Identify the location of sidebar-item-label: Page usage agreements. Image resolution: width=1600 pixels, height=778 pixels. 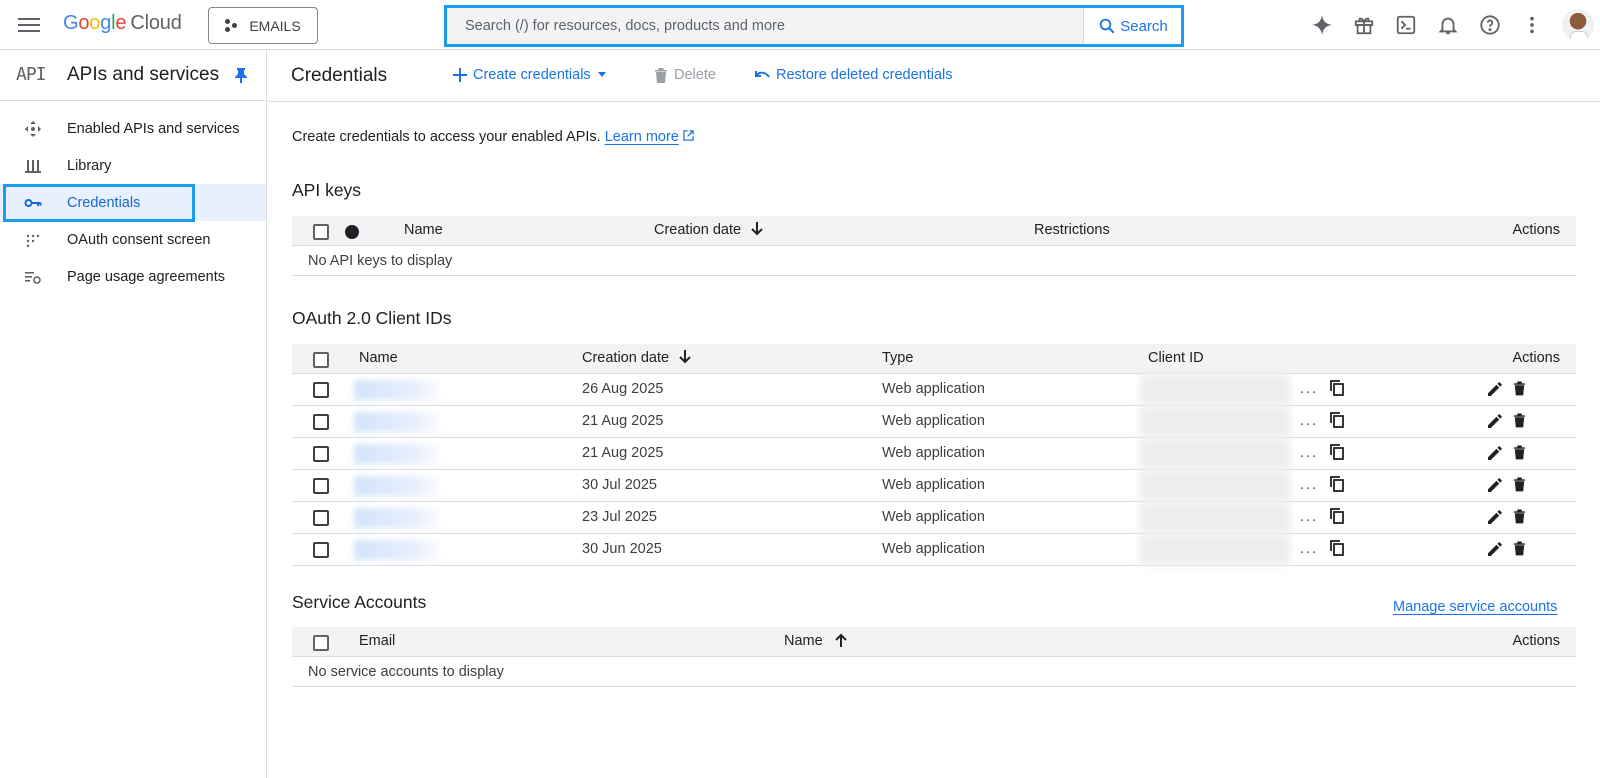
(146, 276).